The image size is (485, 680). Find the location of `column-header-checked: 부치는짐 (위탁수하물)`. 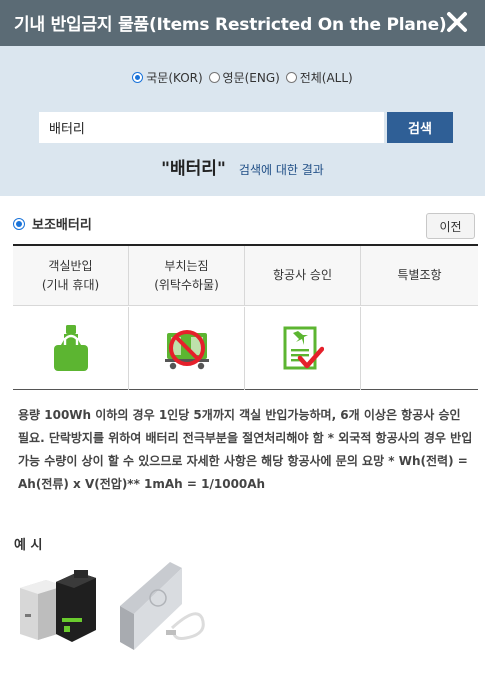

column-header-checked: 부치는짐 (위탁수하물) is located at coordinates (187, 275).